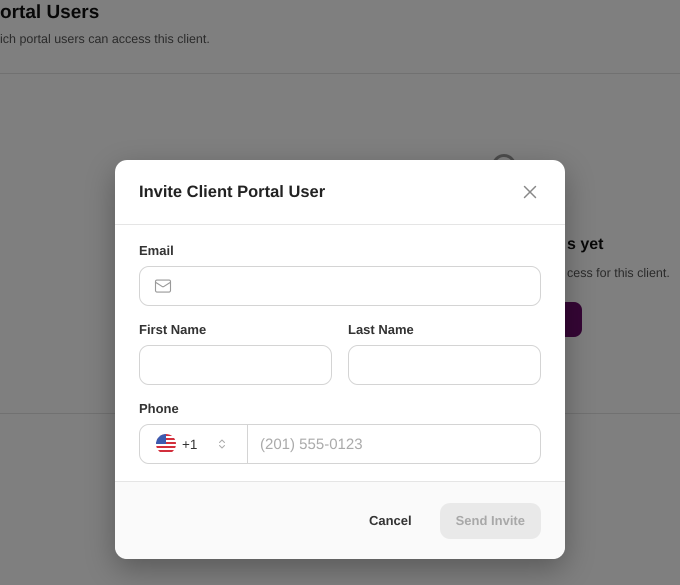 This screenshot has width=680, height=585. I want to click on cancel-button: Cancel, so click(390, 520).